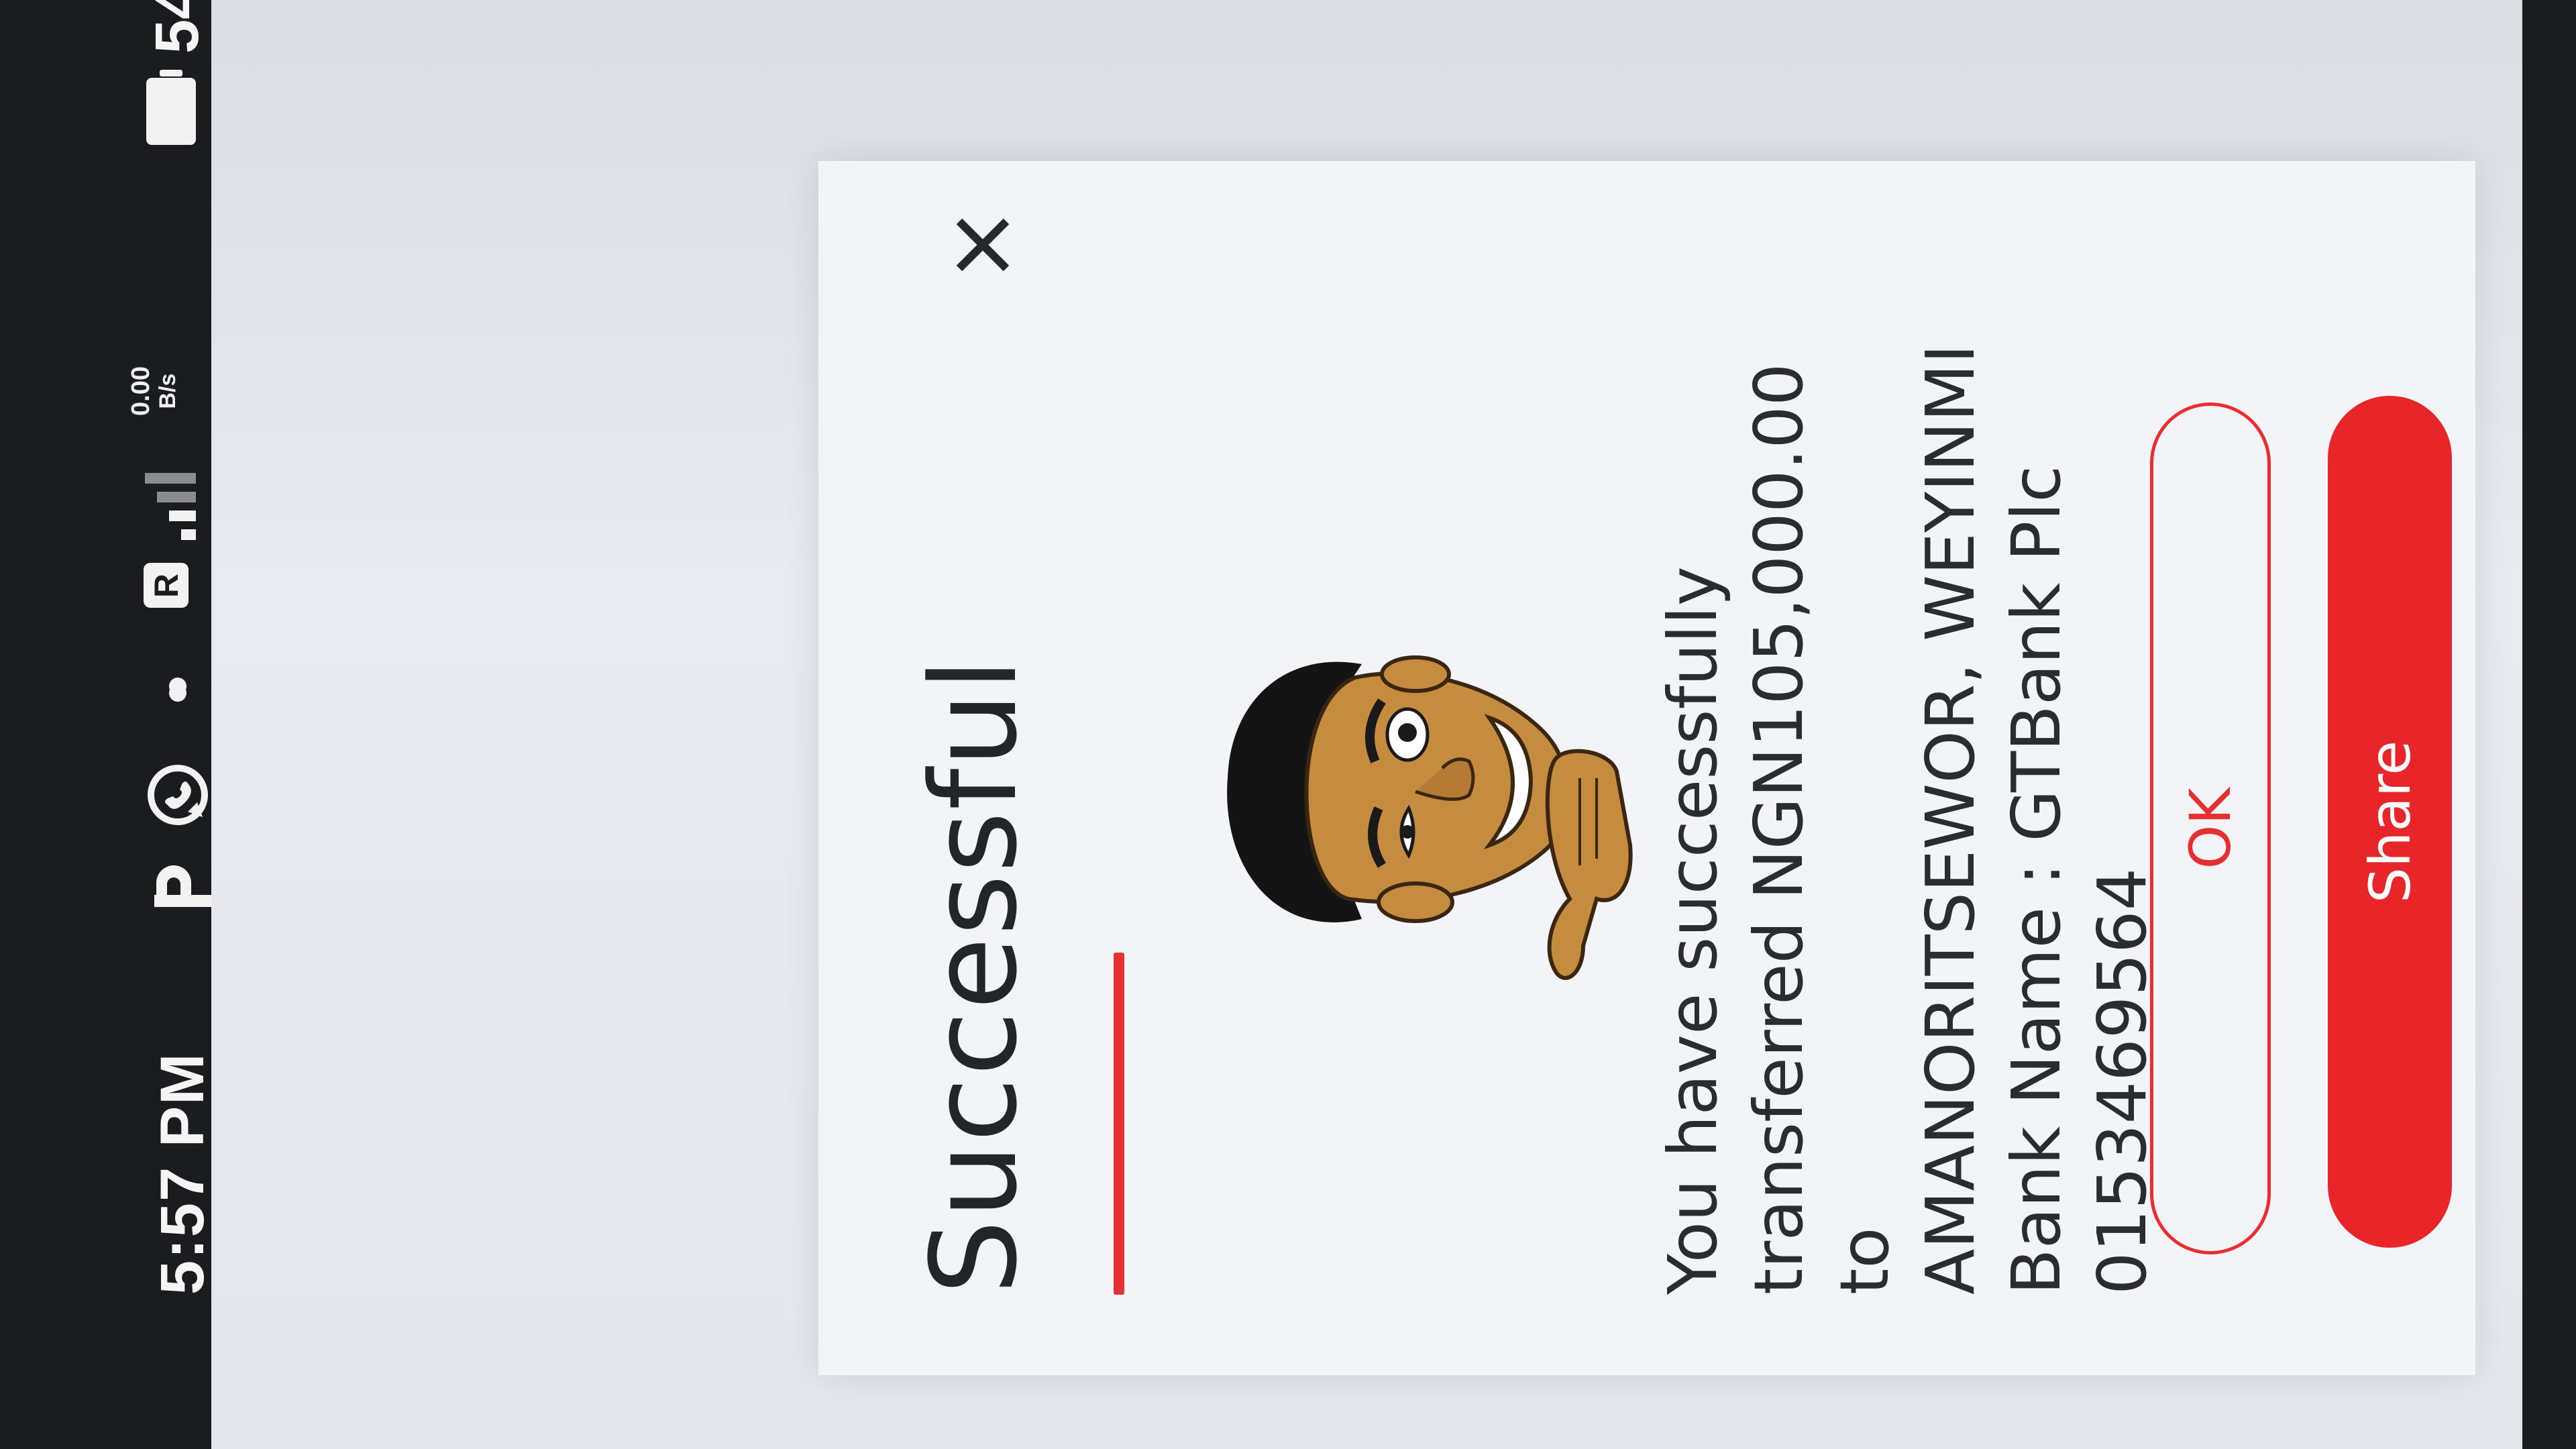  I want to click on message-line: You have successfully, so click(1693, 930).